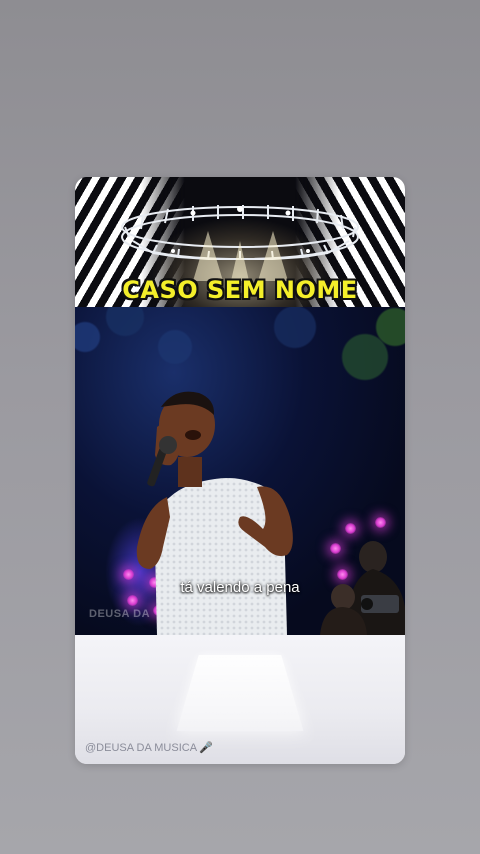  I want to click on video-watermark: DEUSA DA, so click(120, 614).